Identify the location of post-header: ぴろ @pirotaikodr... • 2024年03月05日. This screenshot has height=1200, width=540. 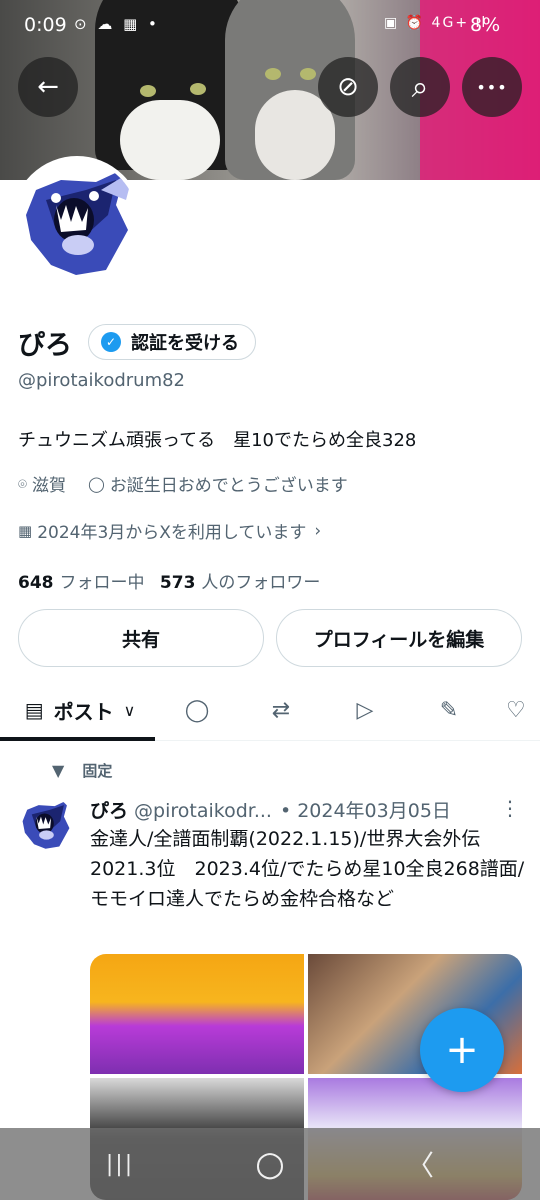
(270, 809).